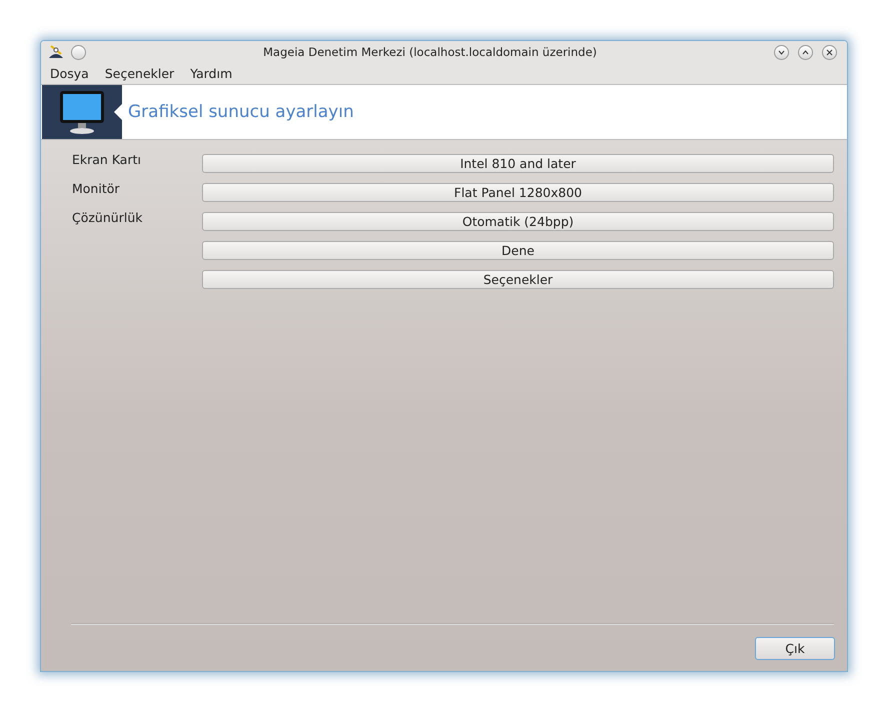  Describe the element at coordinates (82, 112) in the screenshot. I see `monitor-icon` at that location.